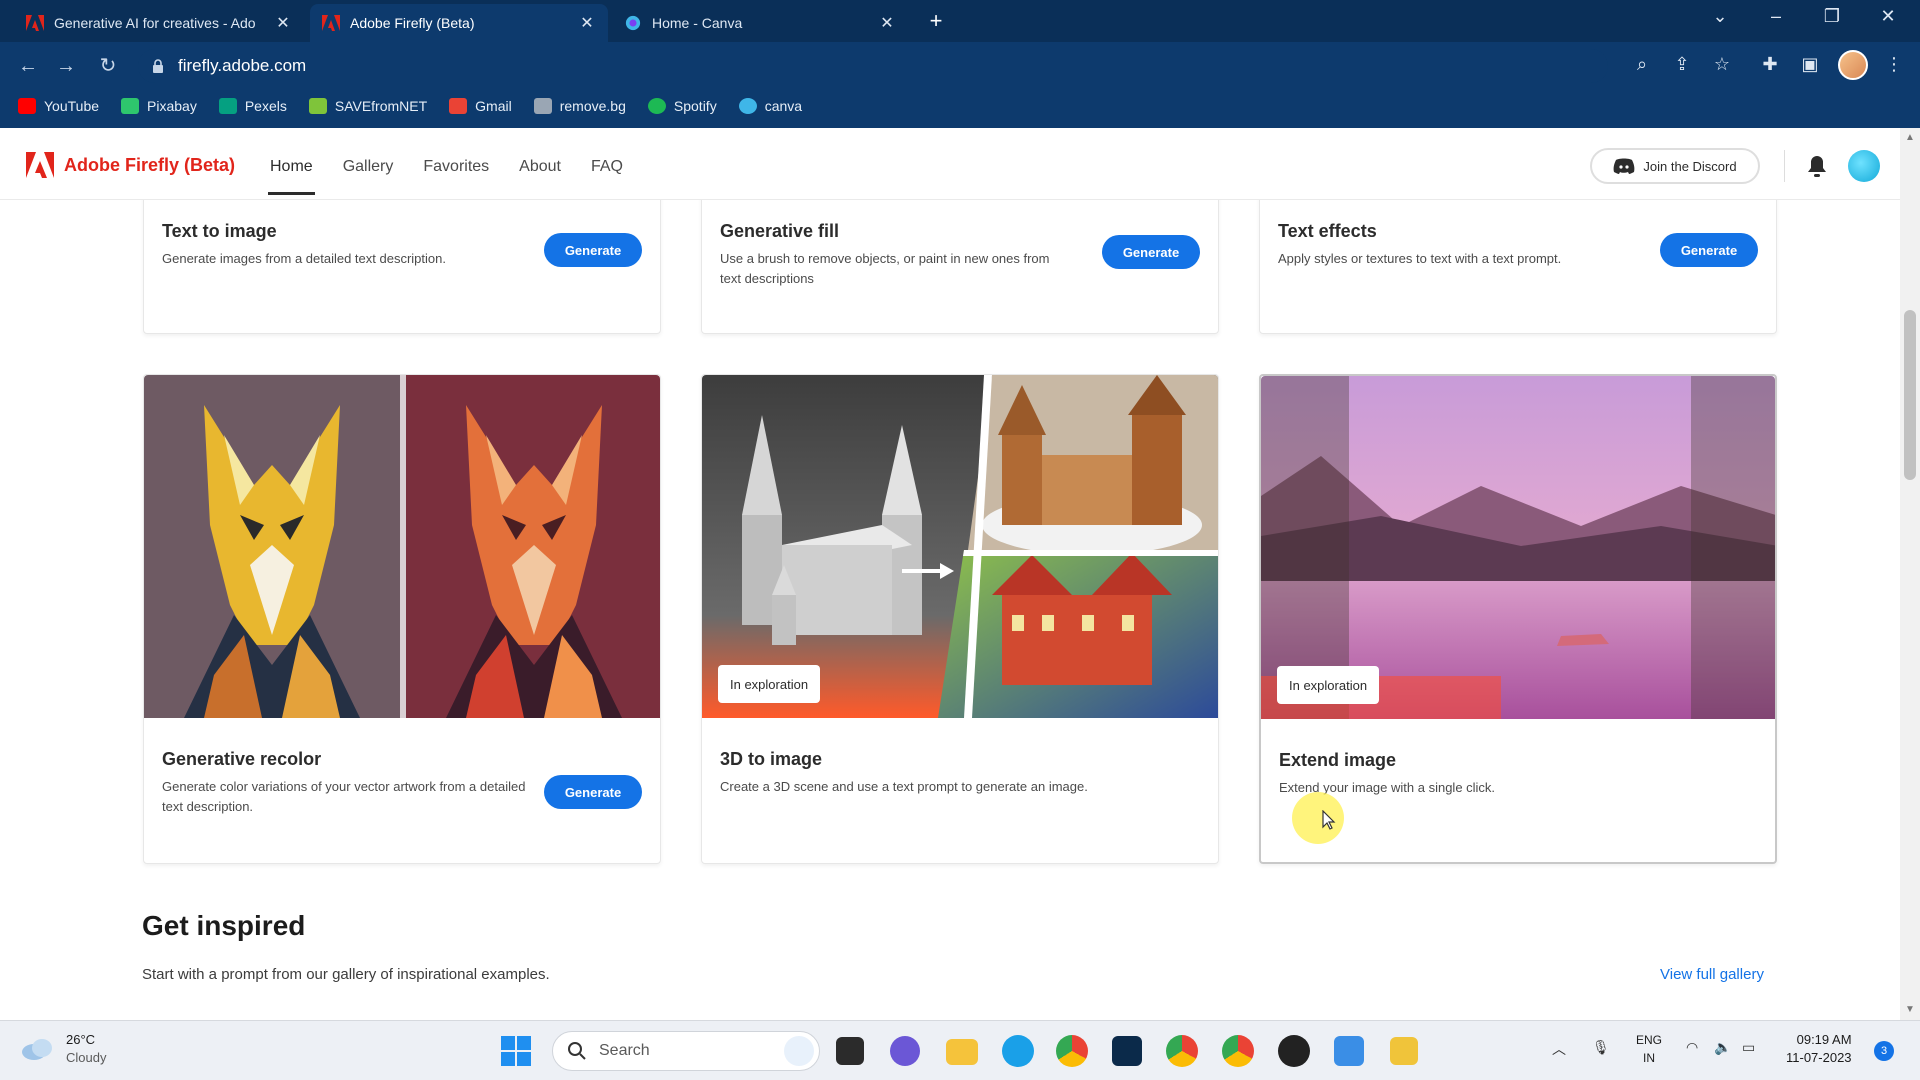  What do you see at coordinates (1894, 64) in the screenshot?
I see `more-menu-icon: ⋮` at bounding box center [1894, 64].